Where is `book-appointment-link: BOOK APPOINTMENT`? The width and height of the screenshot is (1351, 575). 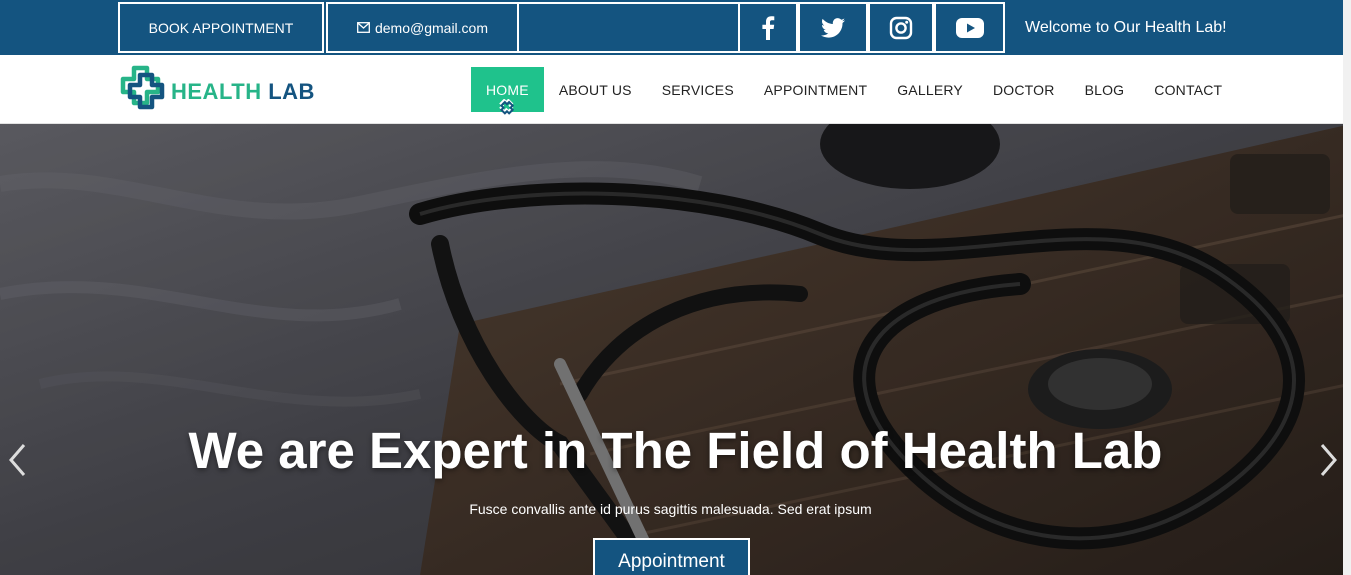
book-appointment-link: BOOK APPOINTMENT is located at coordinates (221, 27).